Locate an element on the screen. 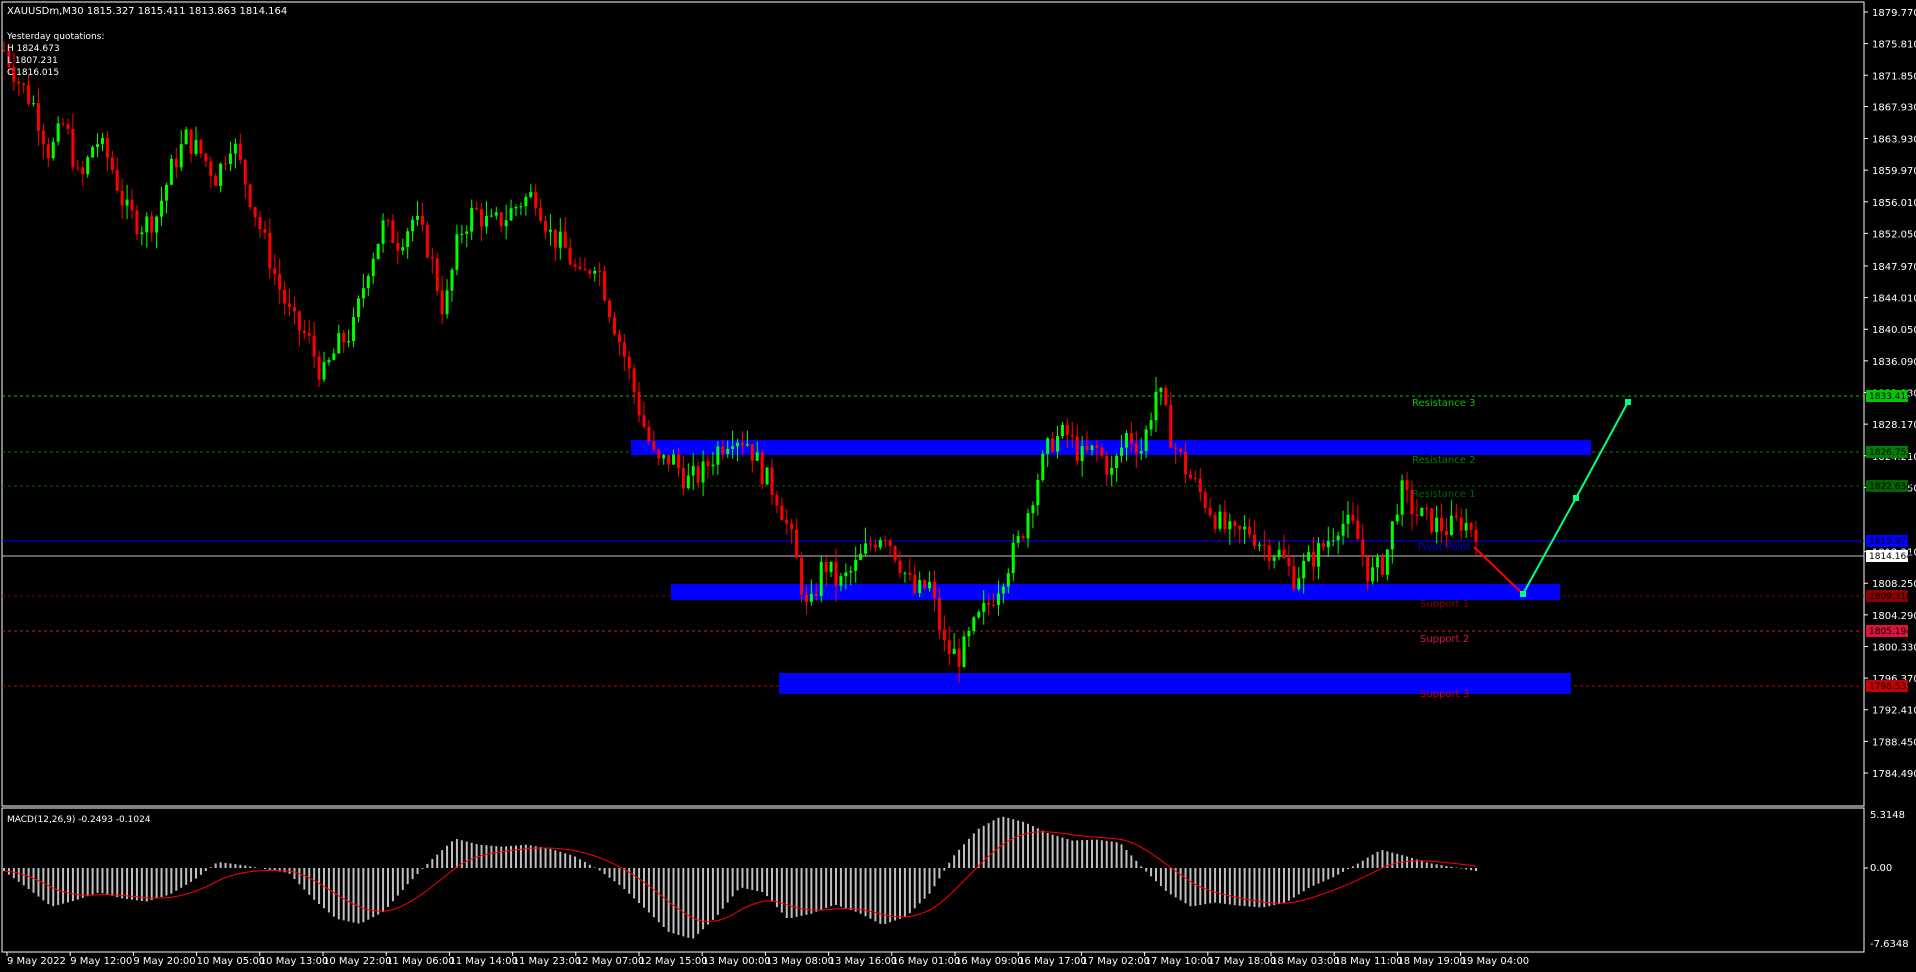  resistance-1-label: Resistance 1 is located at coordinates (1443, 494).